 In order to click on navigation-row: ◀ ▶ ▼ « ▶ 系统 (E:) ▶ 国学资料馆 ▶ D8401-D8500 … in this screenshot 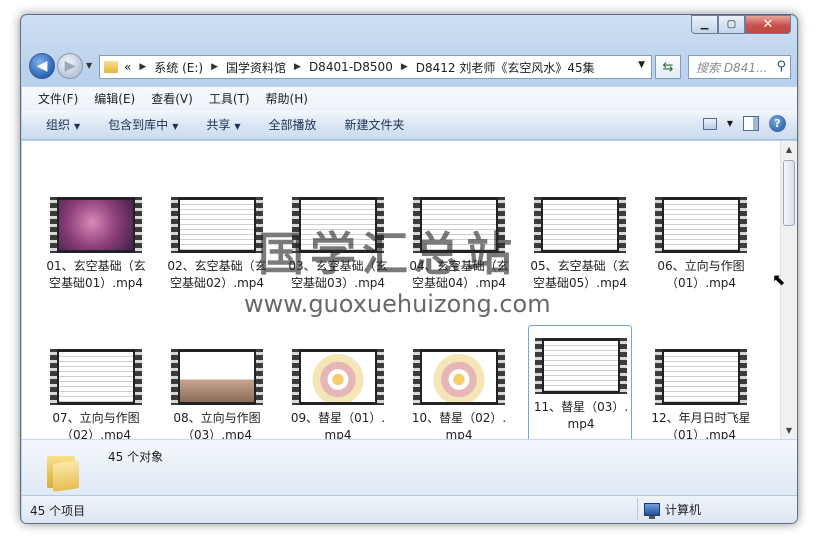, I will do `click(410, 67)`.